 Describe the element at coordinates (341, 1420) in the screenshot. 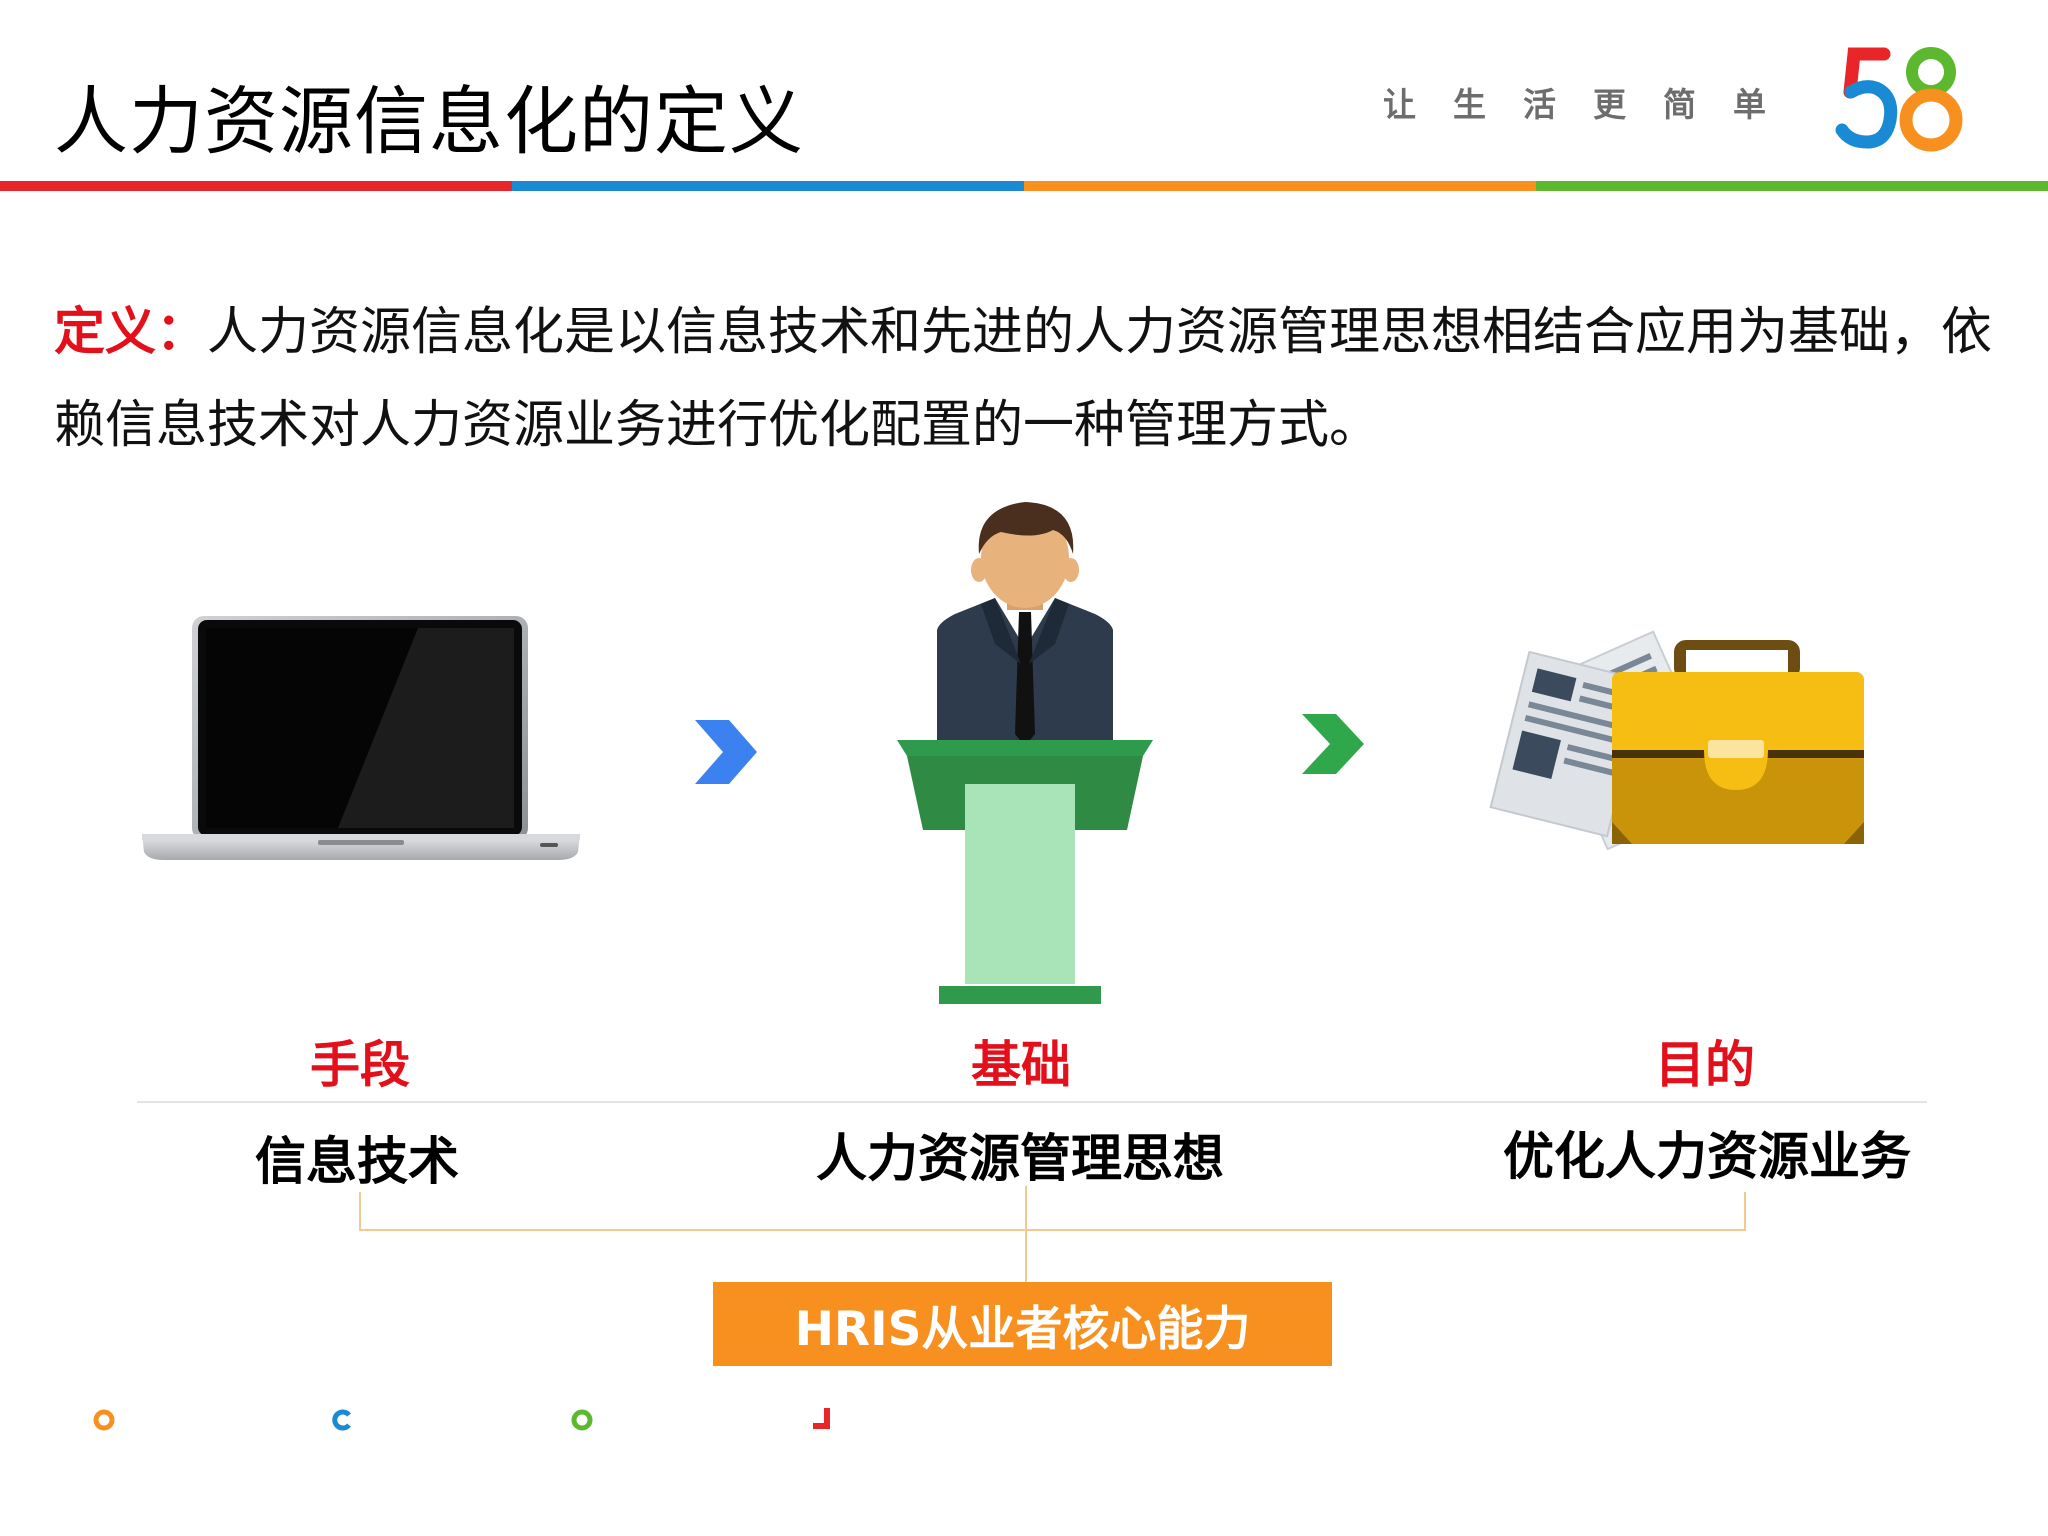

I see `arc-c-icon` at that location.